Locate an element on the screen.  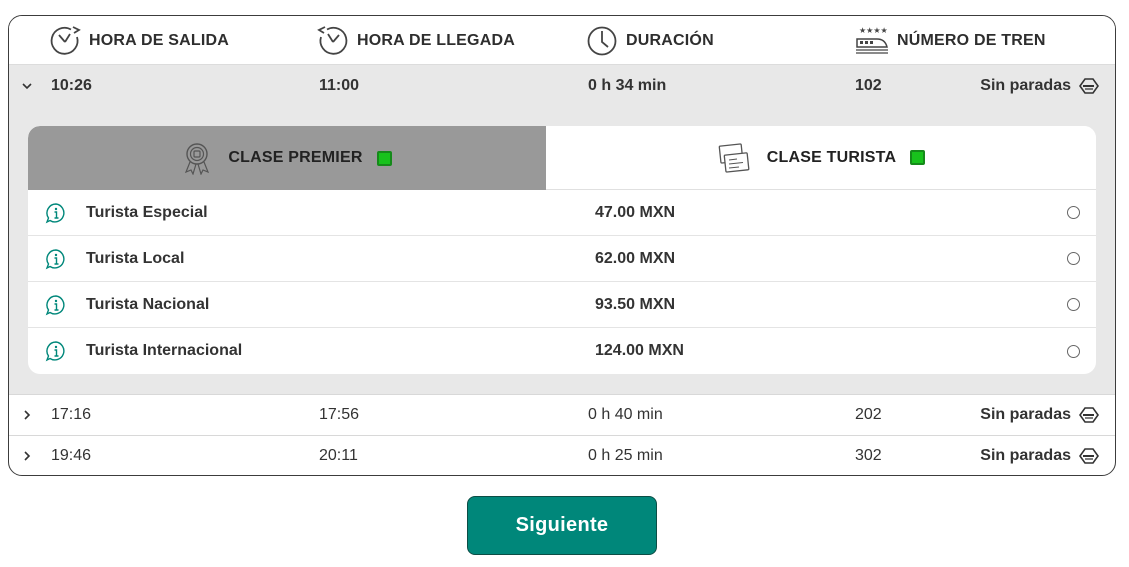
header-train-number-label: NÚMERO DE TREN is located at coordinates (971, 40).